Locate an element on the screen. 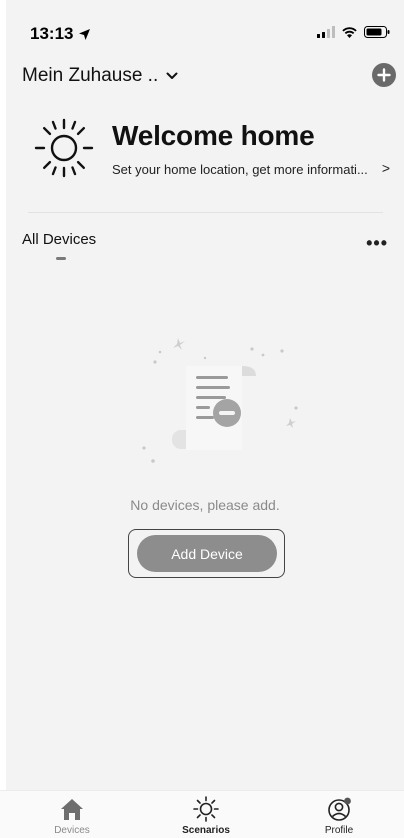 The height and width of the screenshot is (838, 404). add-home-button is located at coordinates (384, 75).